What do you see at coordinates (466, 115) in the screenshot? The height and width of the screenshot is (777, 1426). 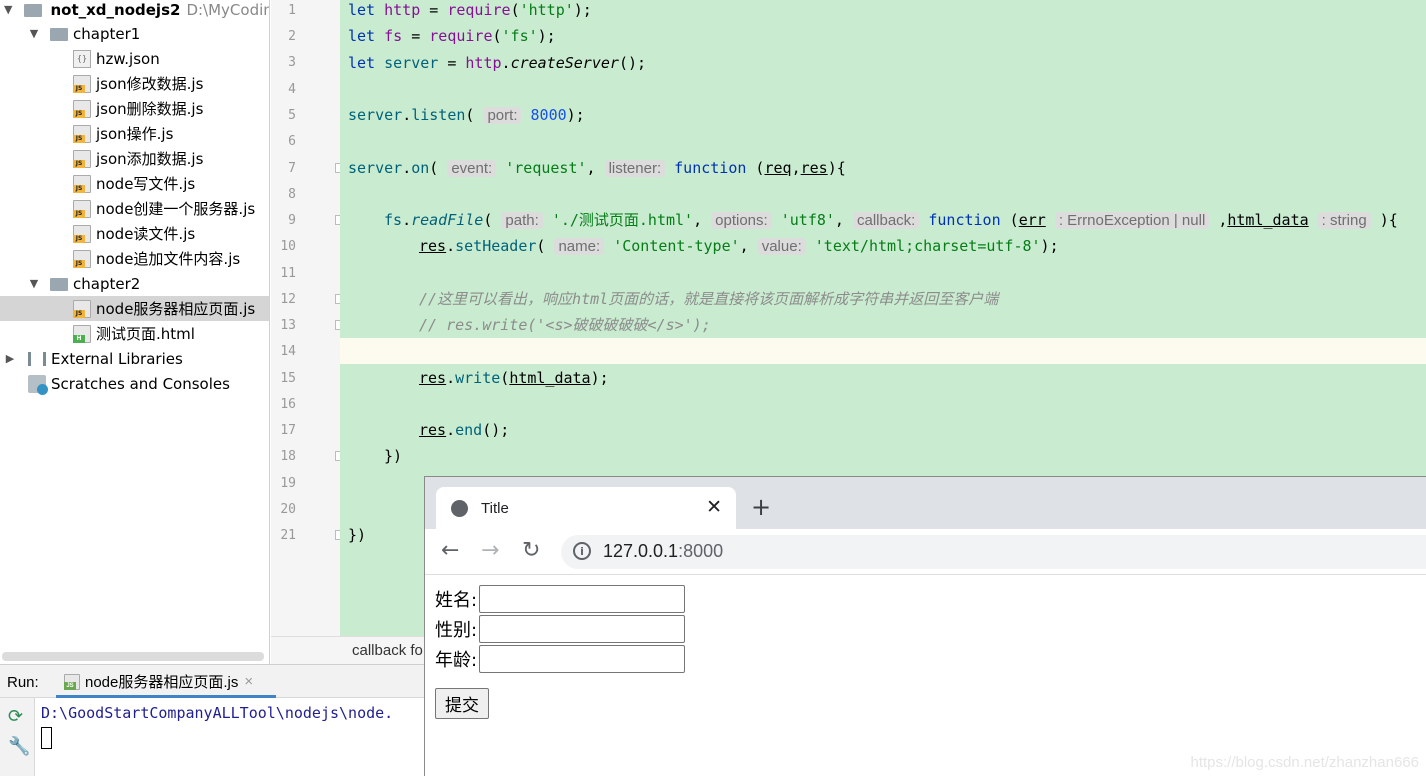 I see `code-line-5: server.listen( port: 8000);` at bounding box center [466, 115].